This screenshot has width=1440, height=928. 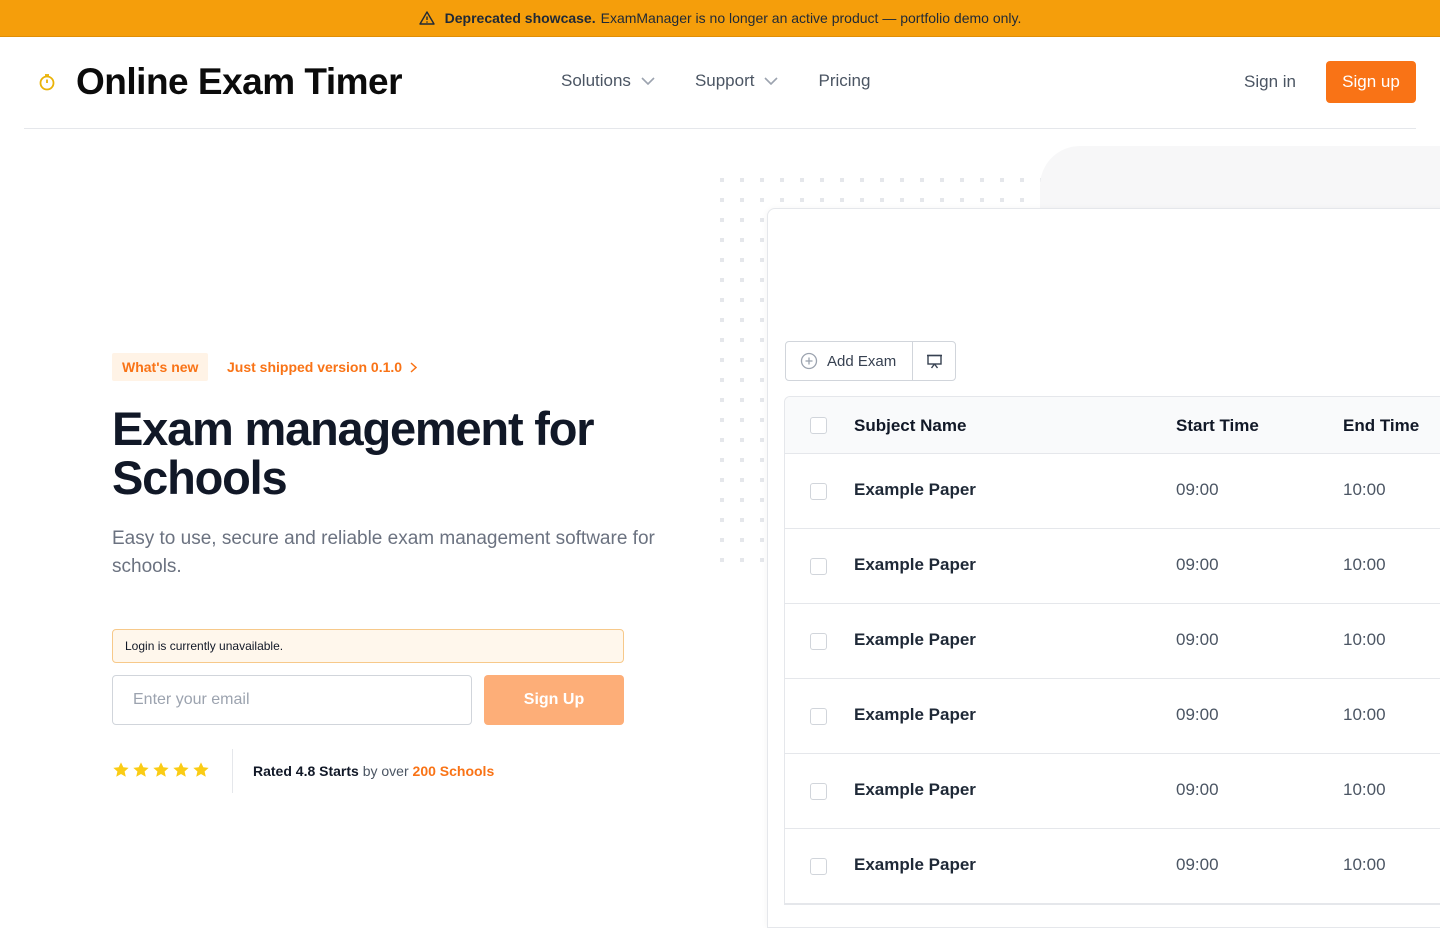 I want to click on presentation-icon, so click(x=934, y=361).